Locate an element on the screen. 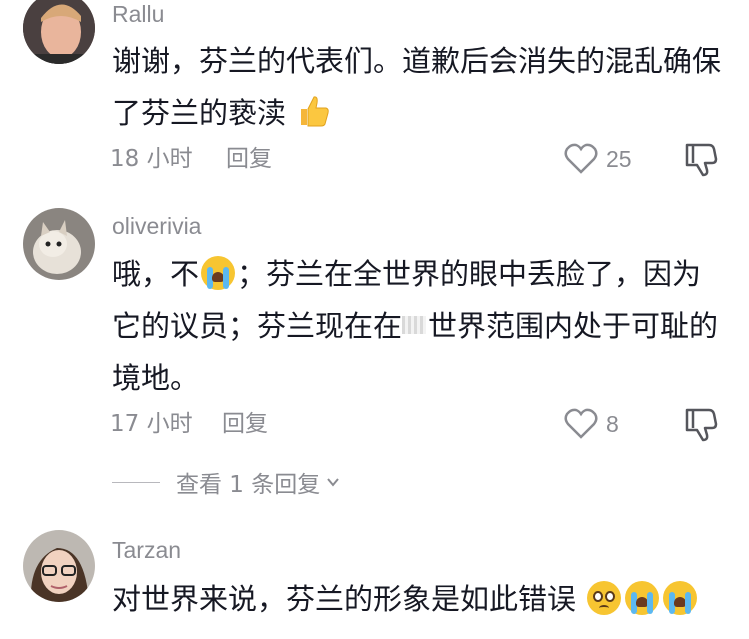 This screenshot has width=749, height=639. view-replies-label: 查看 1 条回复 is located at coordinates (248, 485).